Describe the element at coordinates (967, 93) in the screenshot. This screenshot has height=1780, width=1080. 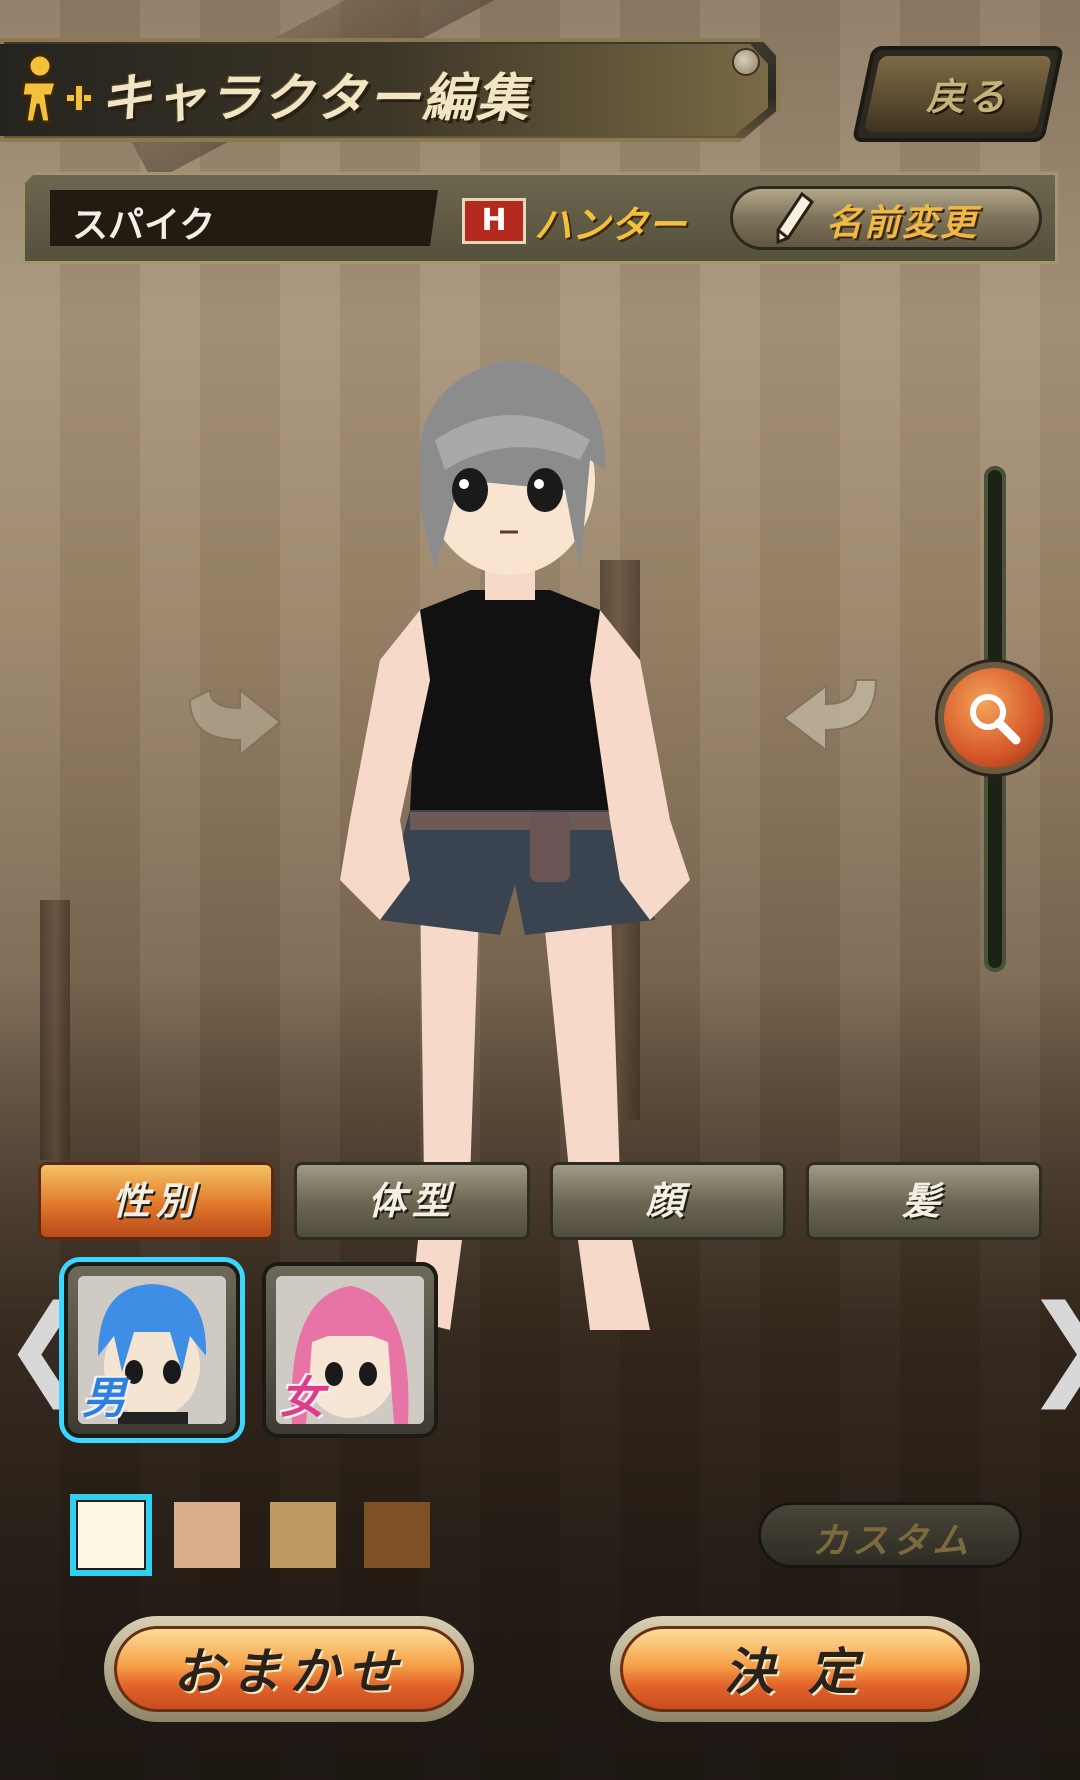
I see `back-button-label: 戻る` at that location.